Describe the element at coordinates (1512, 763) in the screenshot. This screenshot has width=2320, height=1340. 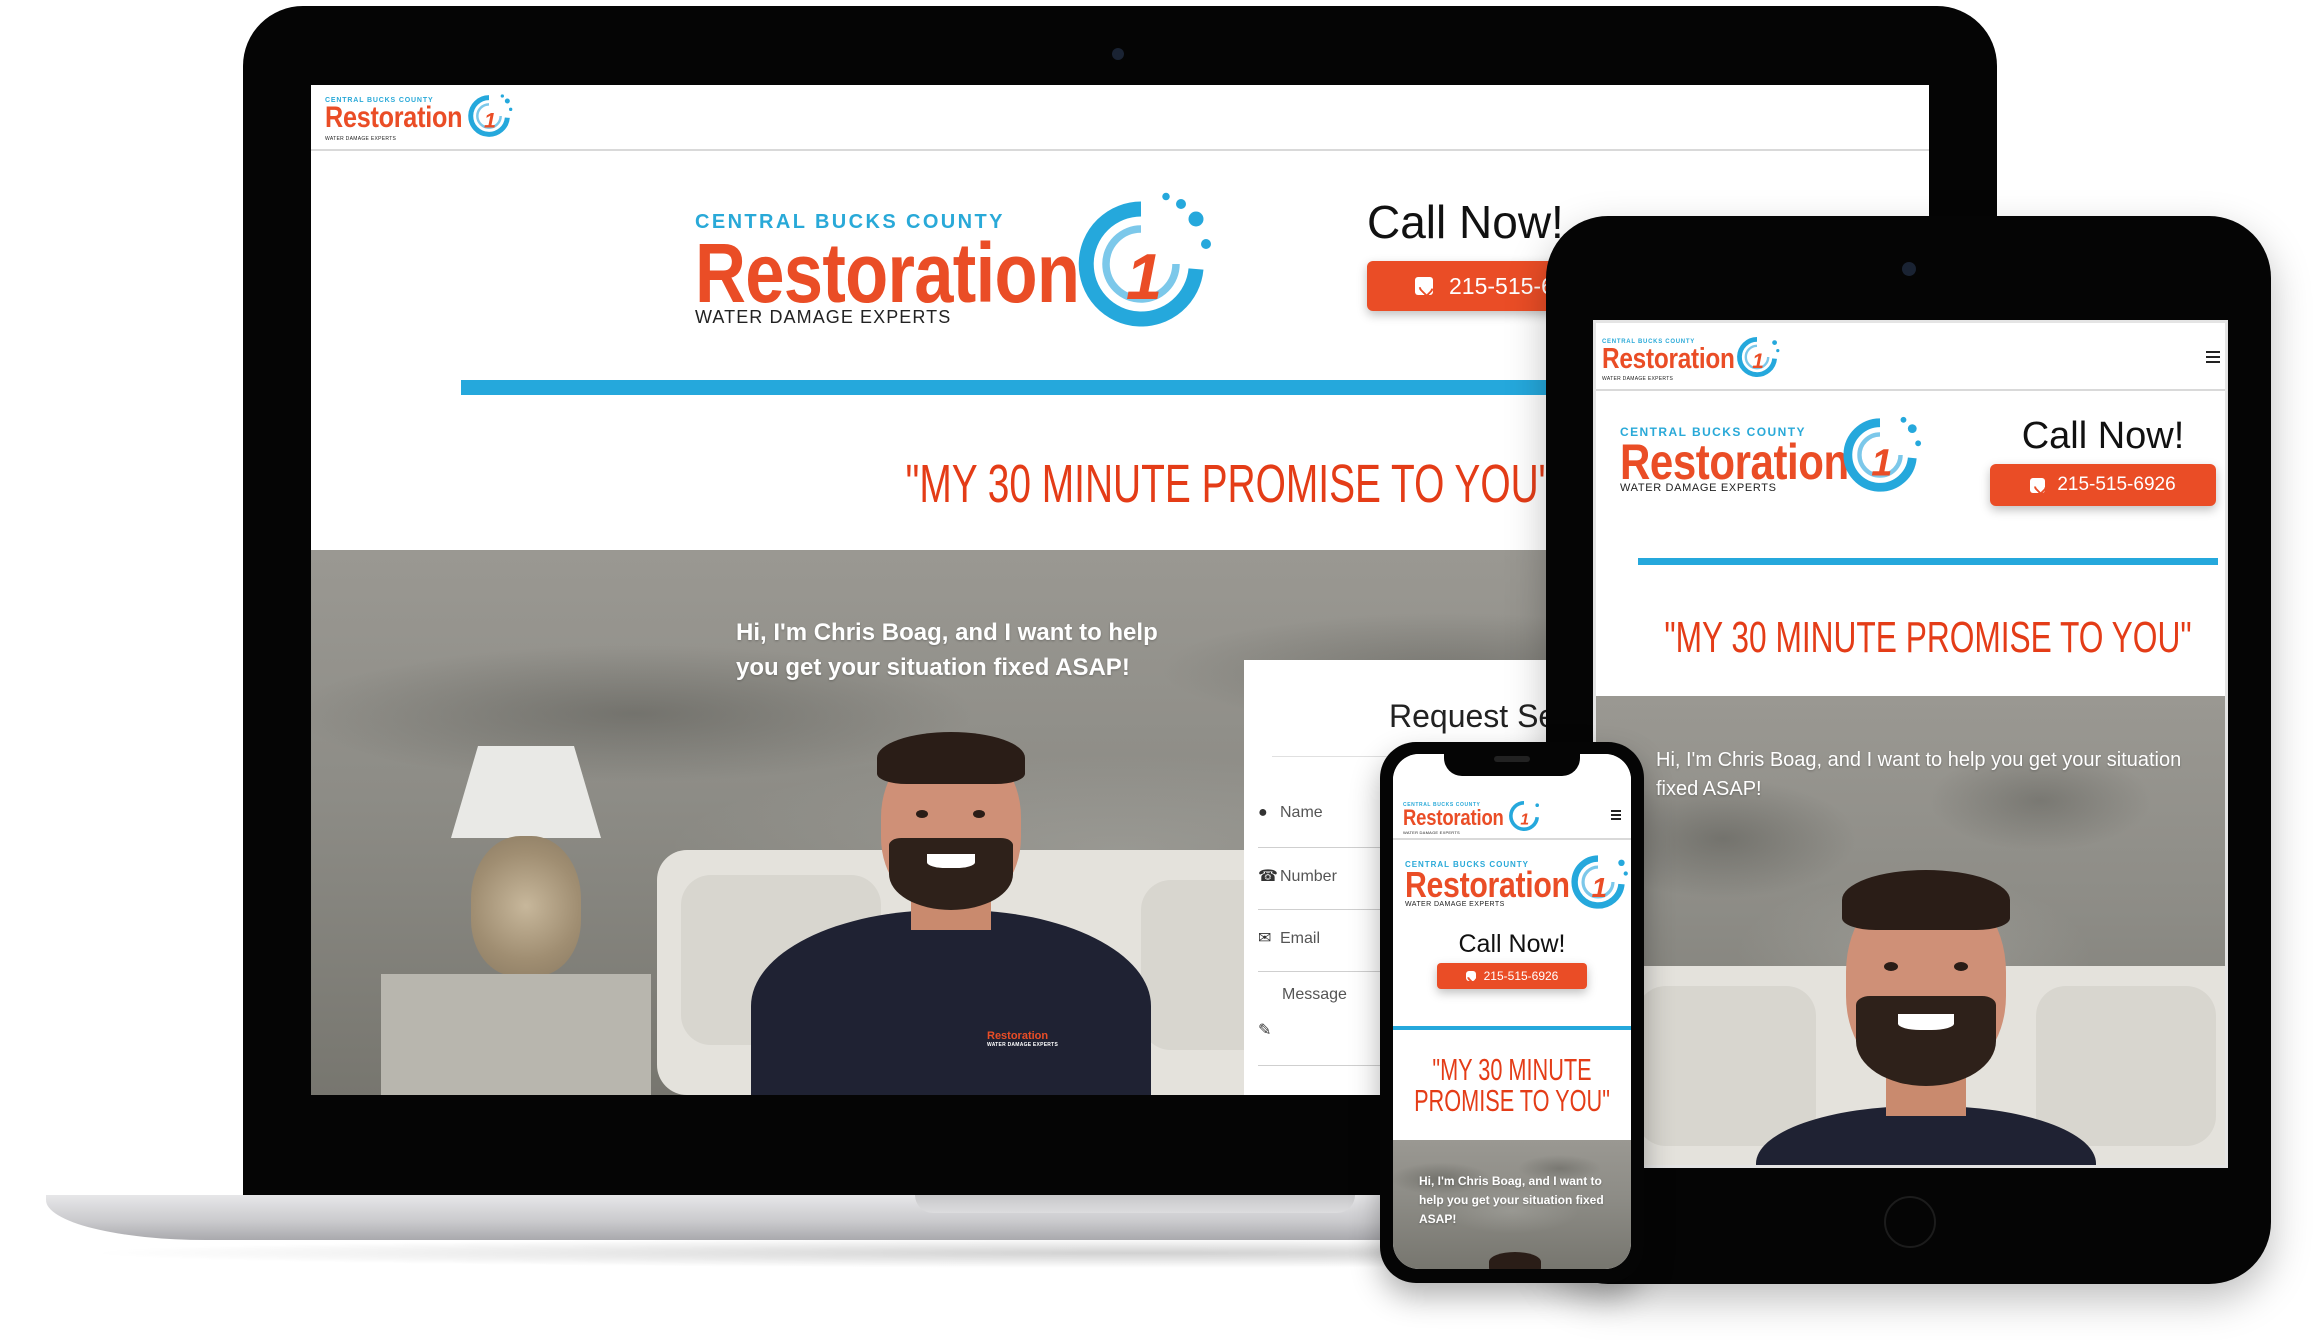
I see `phone-notch` at that location.